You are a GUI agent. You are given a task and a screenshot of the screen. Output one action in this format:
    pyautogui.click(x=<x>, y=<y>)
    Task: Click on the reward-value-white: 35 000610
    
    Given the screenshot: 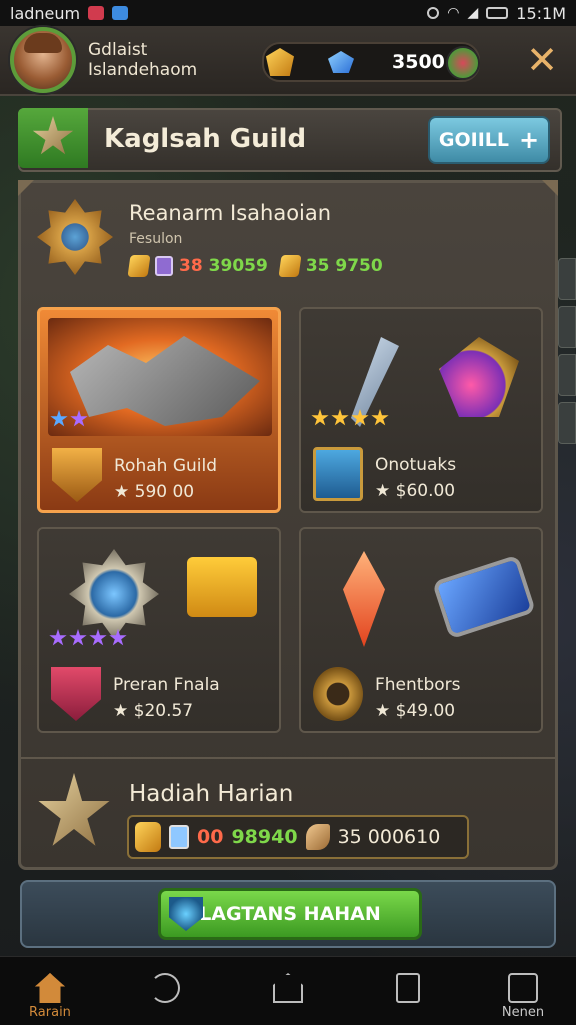 What is the action you would take?
    pyautogui.click(x=389, y=837)
    